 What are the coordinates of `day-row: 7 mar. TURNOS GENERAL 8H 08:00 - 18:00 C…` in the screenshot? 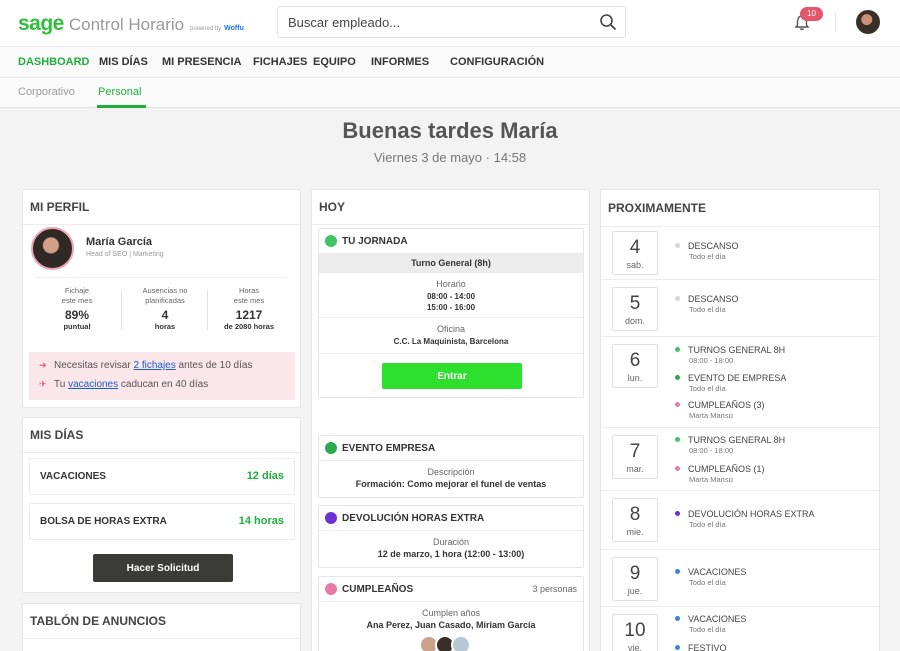 It's located at (740, 460).